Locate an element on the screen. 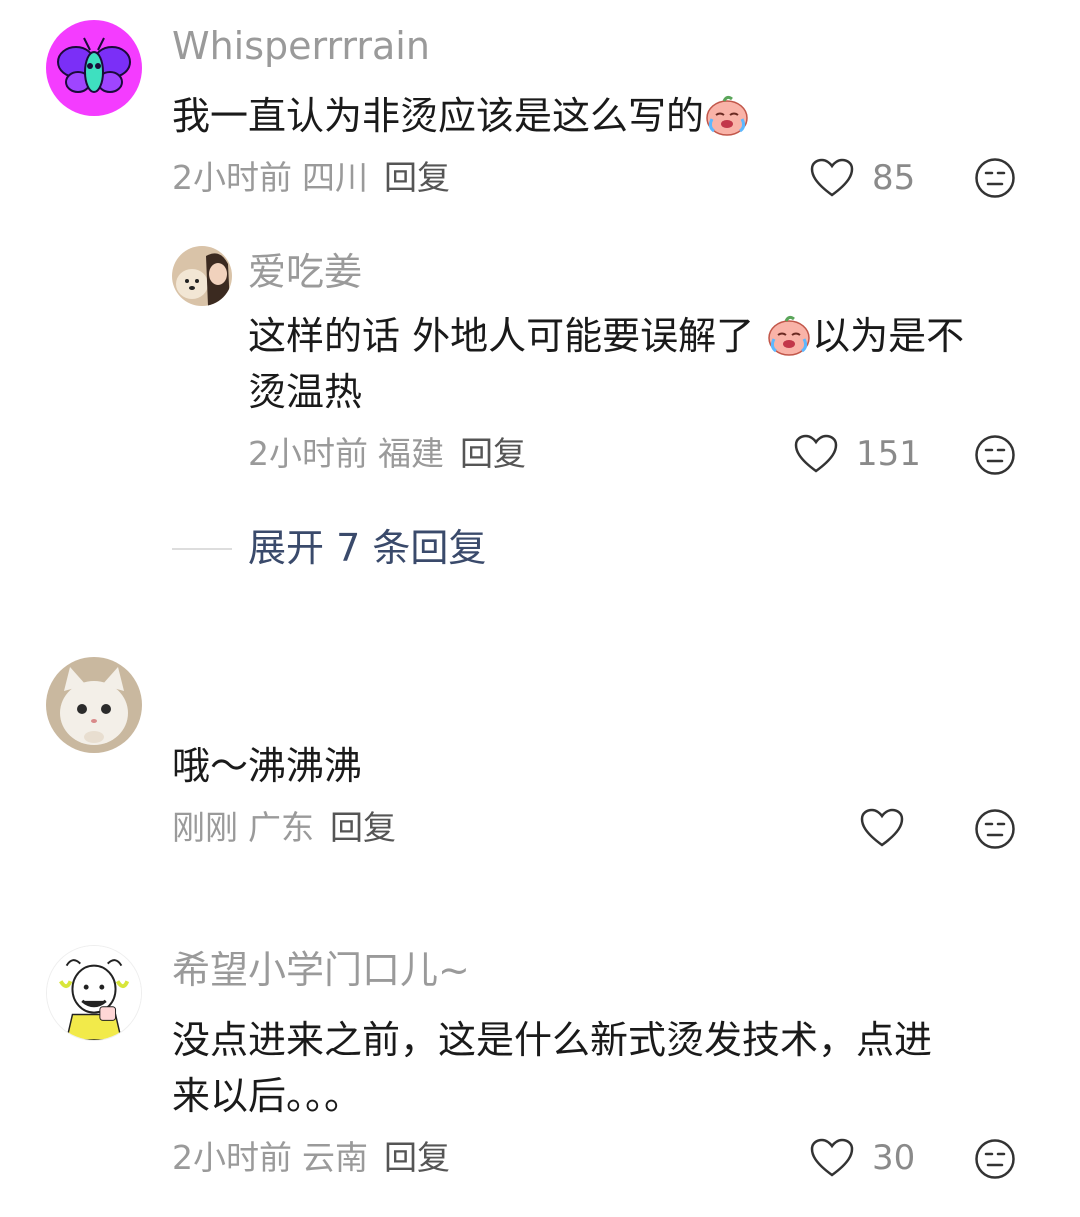  comment-meta: 刚刚 广东 回复 is located at coordinates (284, 828).